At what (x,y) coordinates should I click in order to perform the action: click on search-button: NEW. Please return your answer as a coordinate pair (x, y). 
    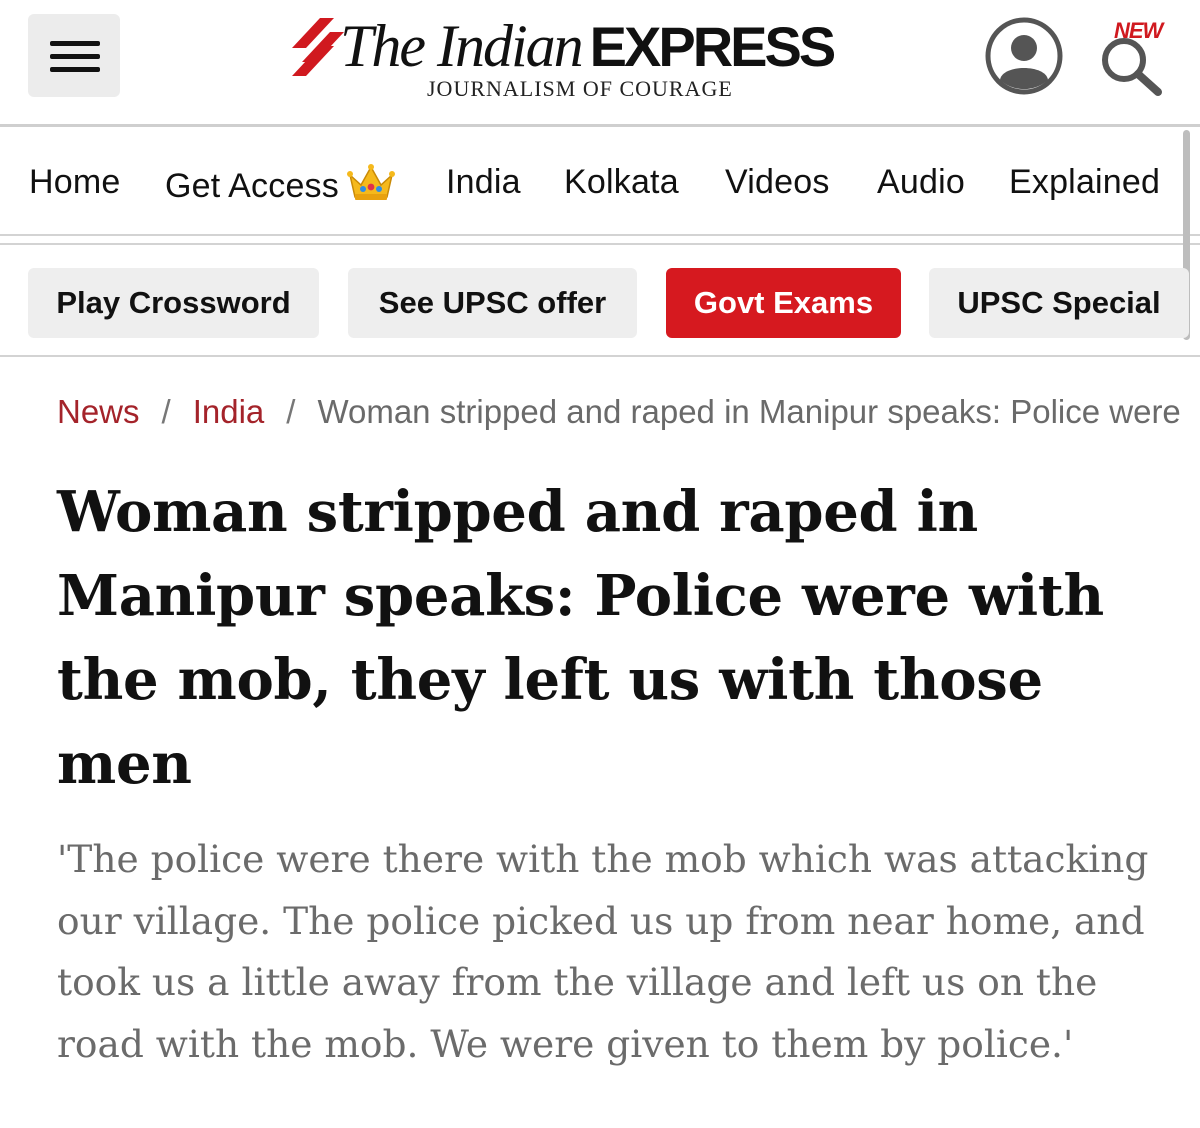
    Looking at the image, I should click on (1131, 57).